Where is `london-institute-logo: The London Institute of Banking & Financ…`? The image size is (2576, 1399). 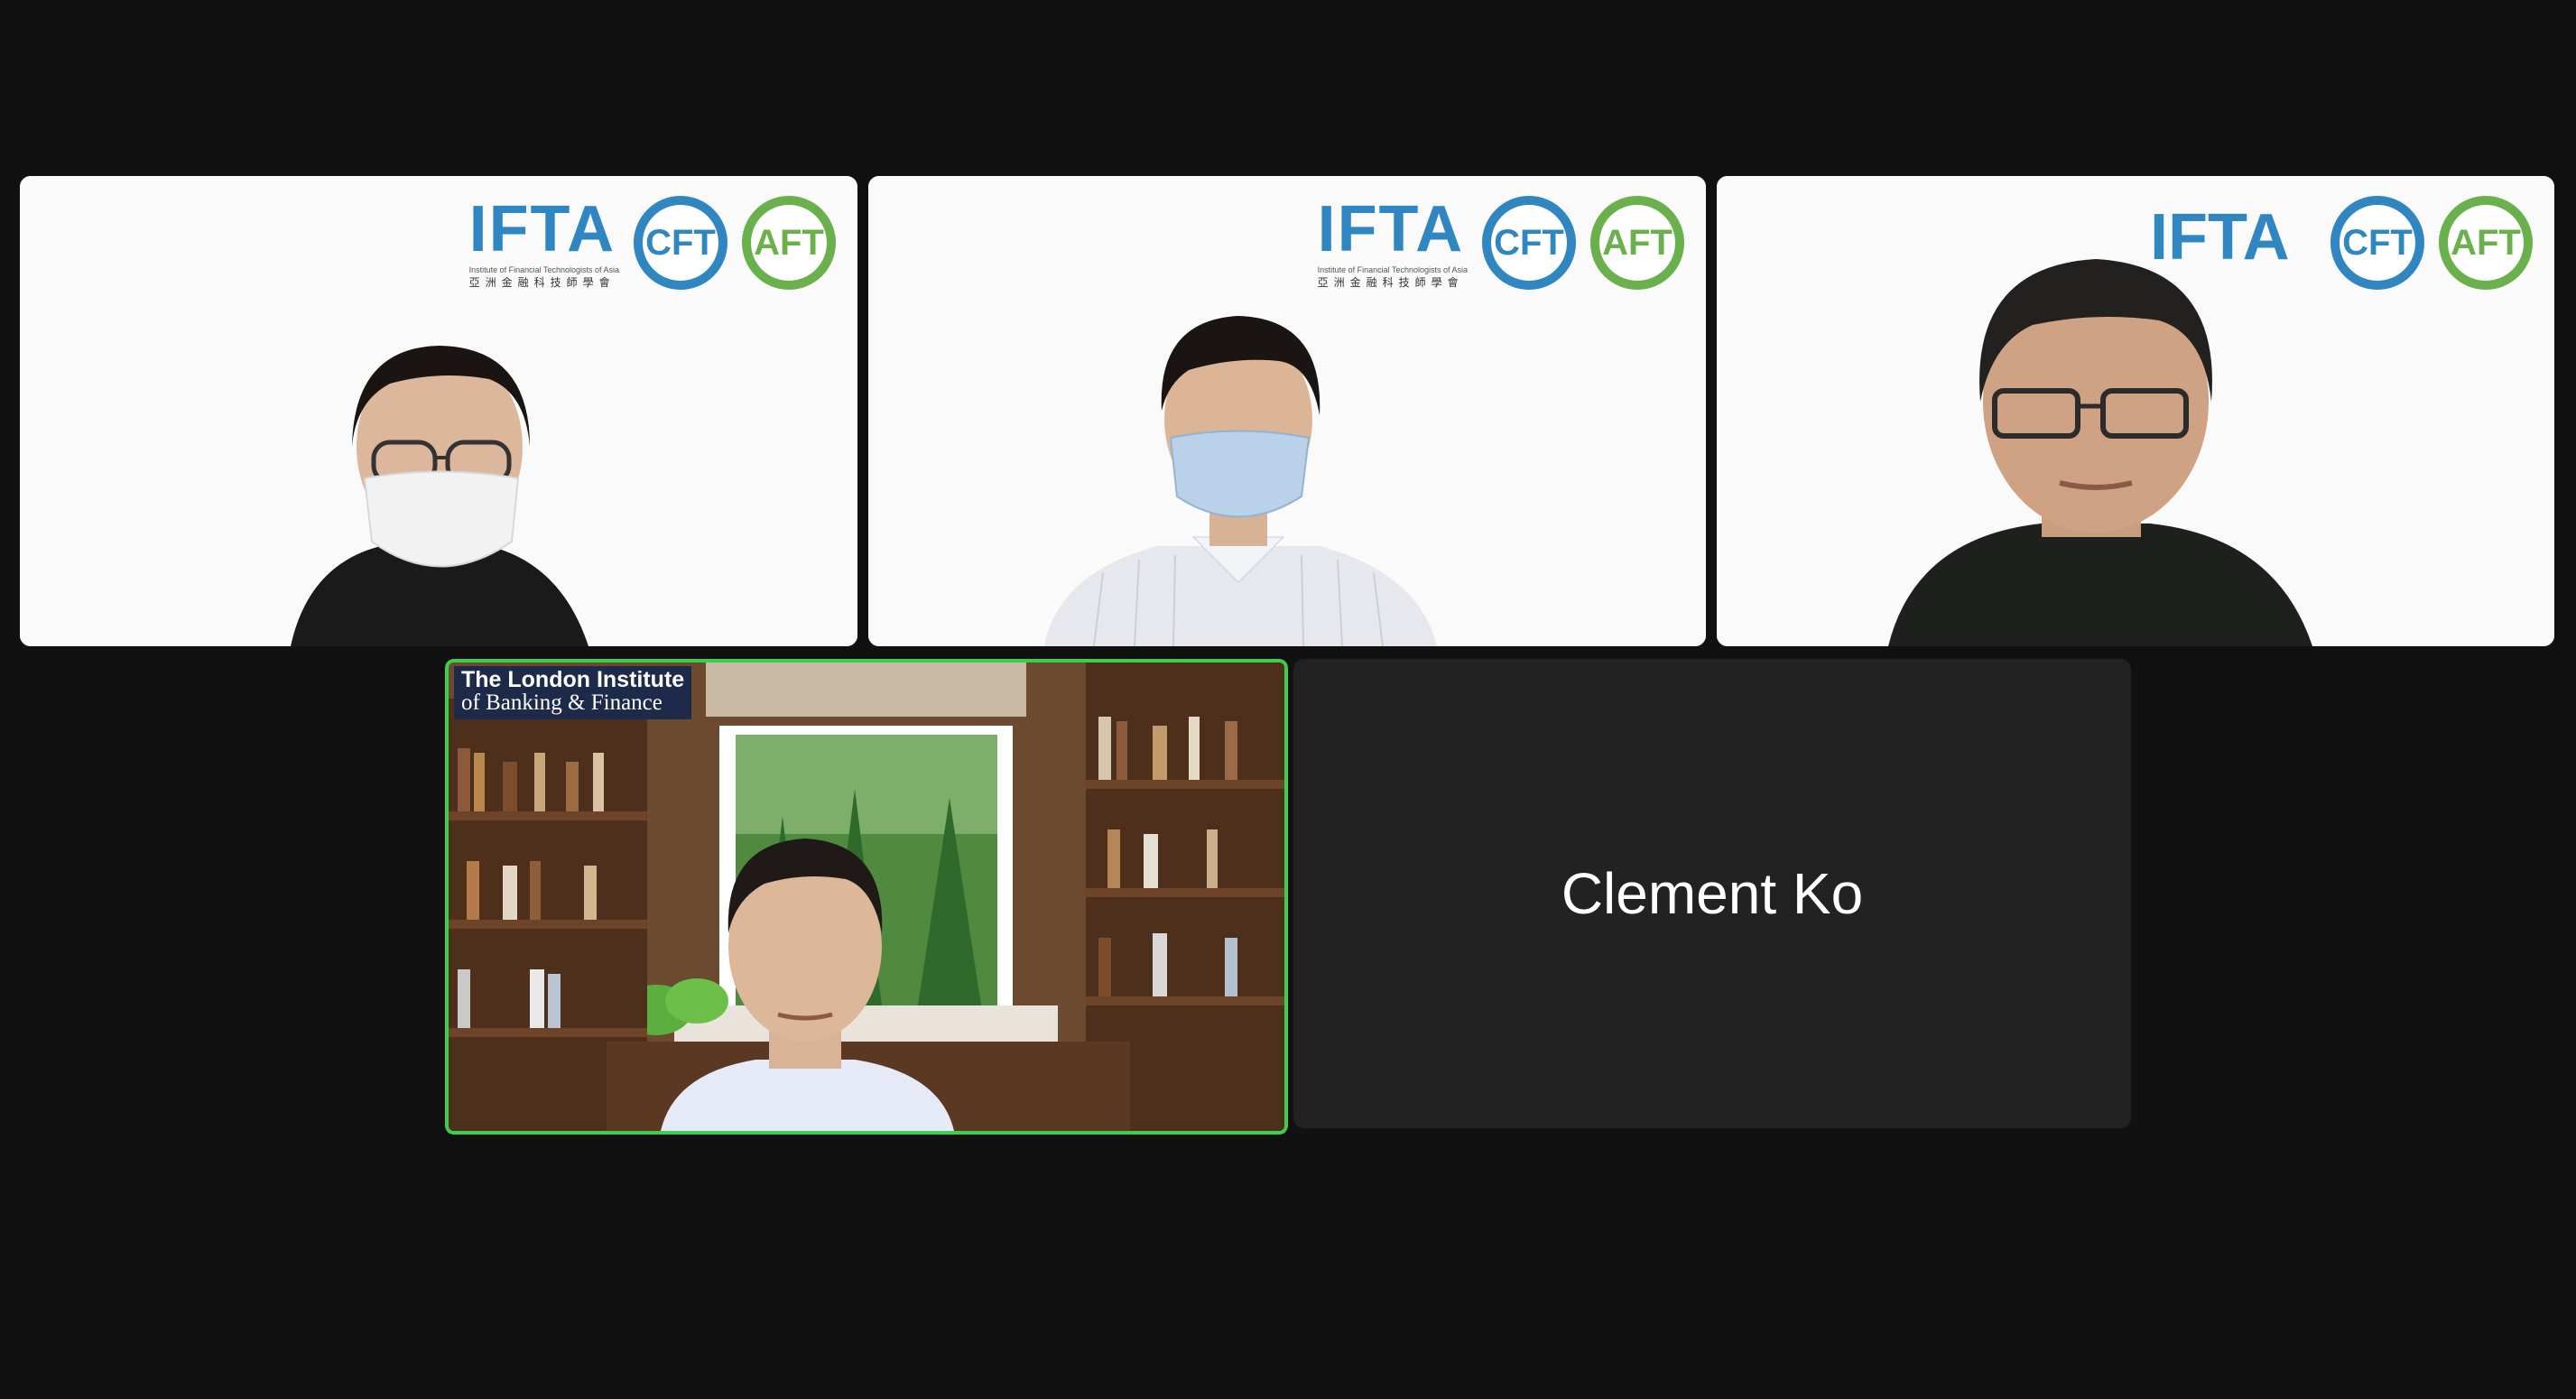
london-institute-logo: The London Institute of Banking & Financ… is located at coordinates (573, 692).